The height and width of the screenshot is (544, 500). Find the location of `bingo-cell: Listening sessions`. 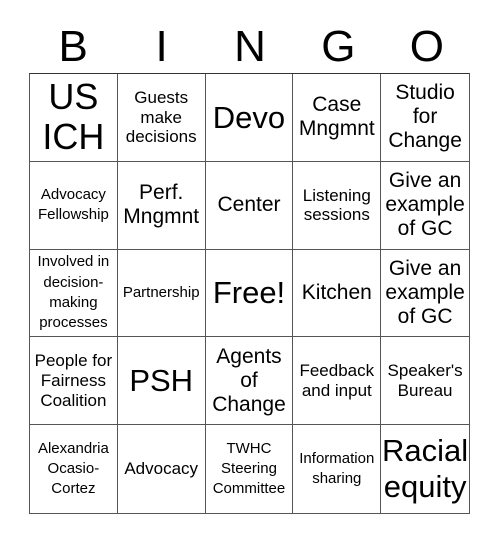

bingo-cell: Listening sessions is located at coordinates (337, 205).